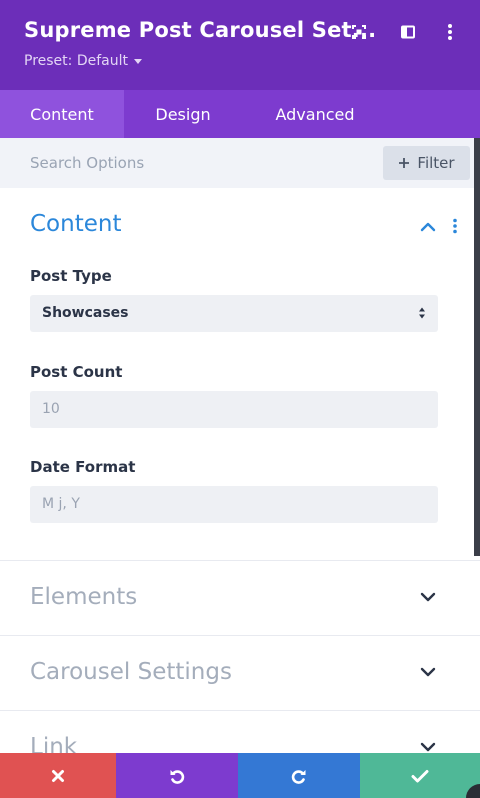 Image resolution: width=480 pixels, height=798 pixels. What do you see at coordinates (477, 347) in the screenshot?
I see `scrollbar` at bounding box center [477, 347].